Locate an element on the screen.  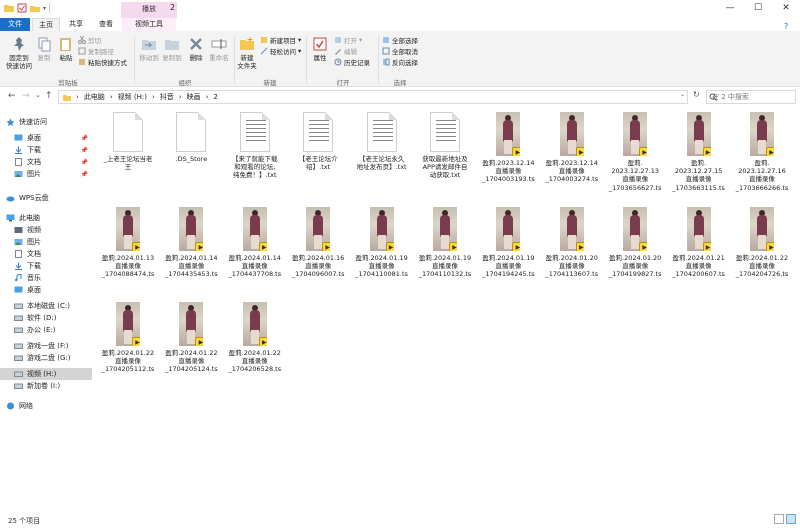
paste-shortcut-button: 粘贴快捷方式 is located at coordinates (102, 62).